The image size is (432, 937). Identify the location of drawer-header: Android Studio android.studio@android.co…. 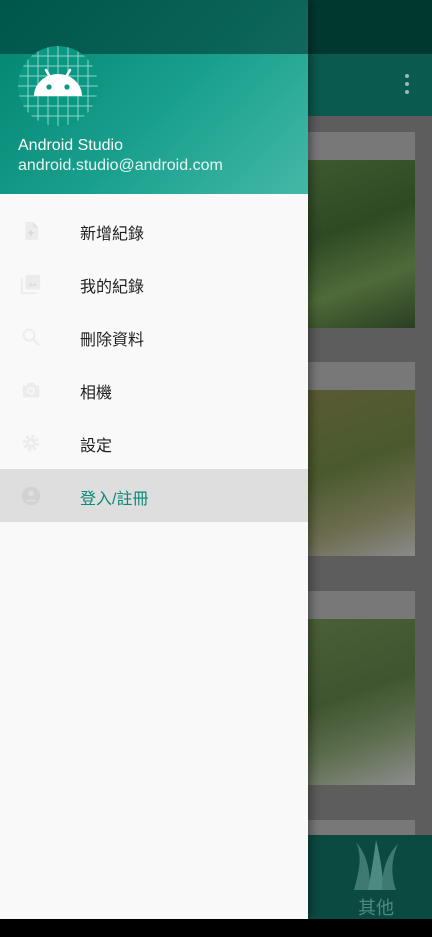
(154, 97).